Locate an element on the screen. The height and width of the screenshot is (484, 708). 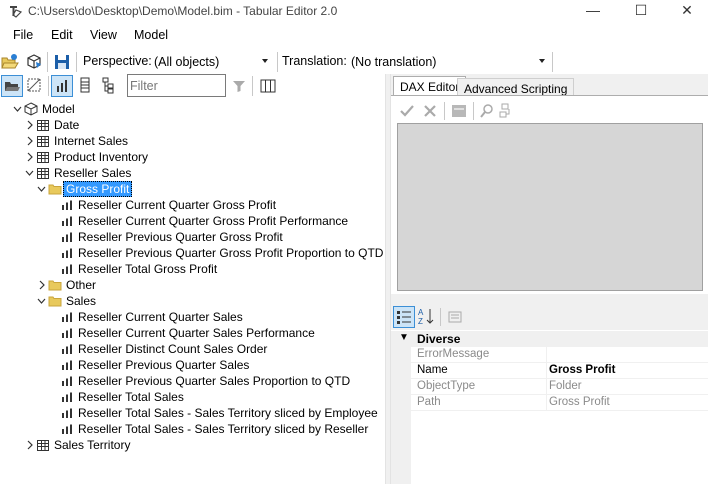
folder-icon is located at coordinates (55, 189).